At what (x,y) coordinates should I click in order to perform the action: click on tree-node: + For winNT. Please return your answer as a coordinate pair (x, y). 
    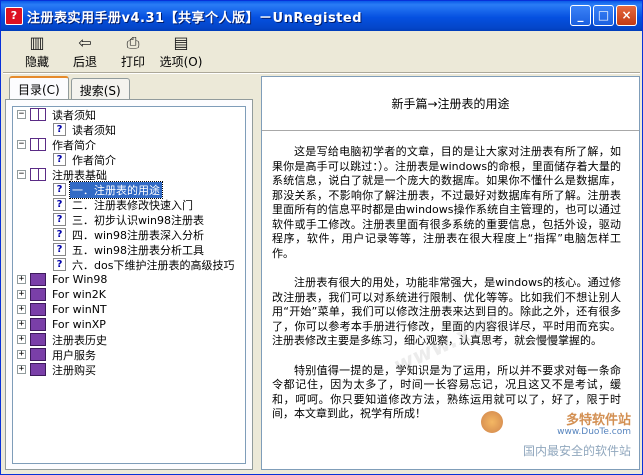
    Looking at the image, I should click on (129, 309).